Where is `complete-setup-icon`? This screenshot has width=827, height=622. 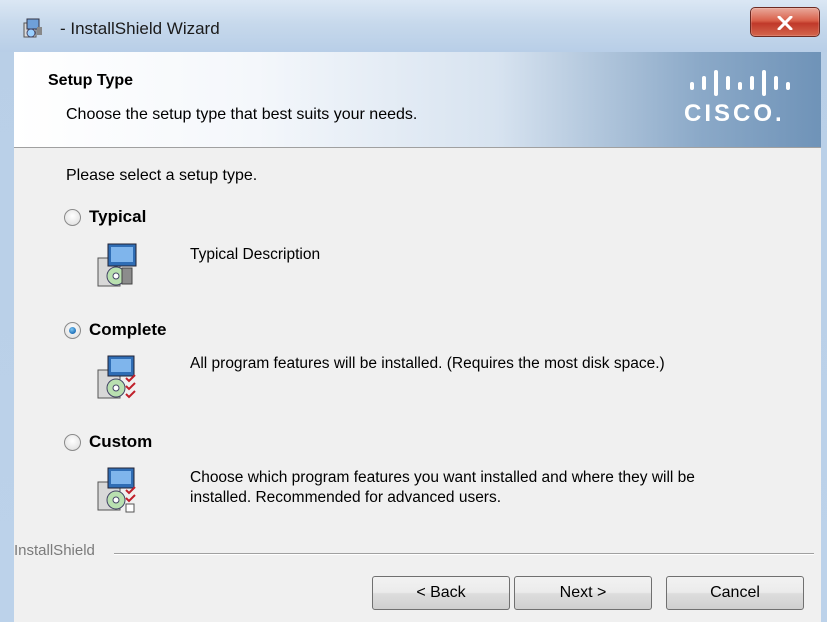 complete-setup-icon is located at coordinates (116, 377).